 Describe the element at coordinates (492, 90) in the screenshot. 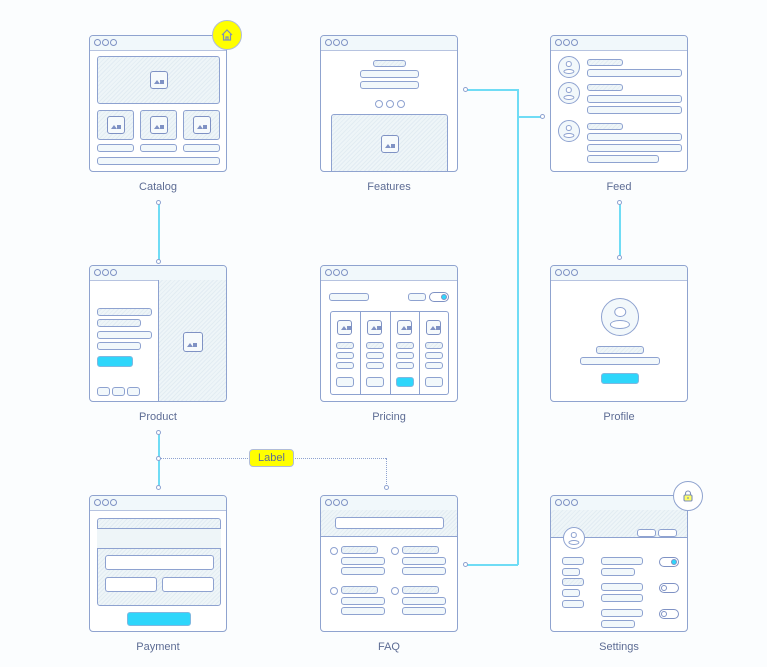

I see `connector-features-feed` at that location.